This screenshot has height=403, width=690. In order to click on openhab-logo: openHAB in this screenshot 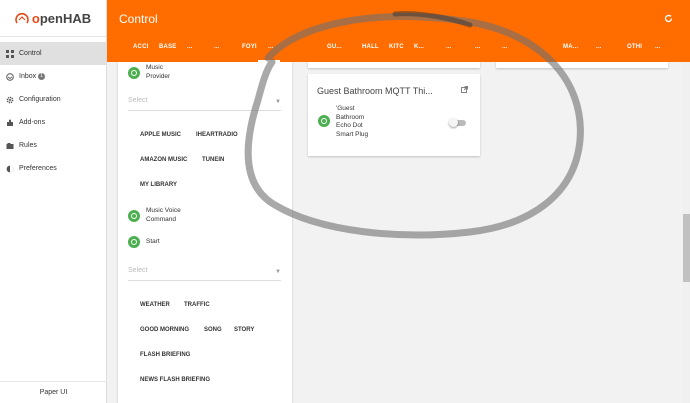, I will do `click(53, 18)`.